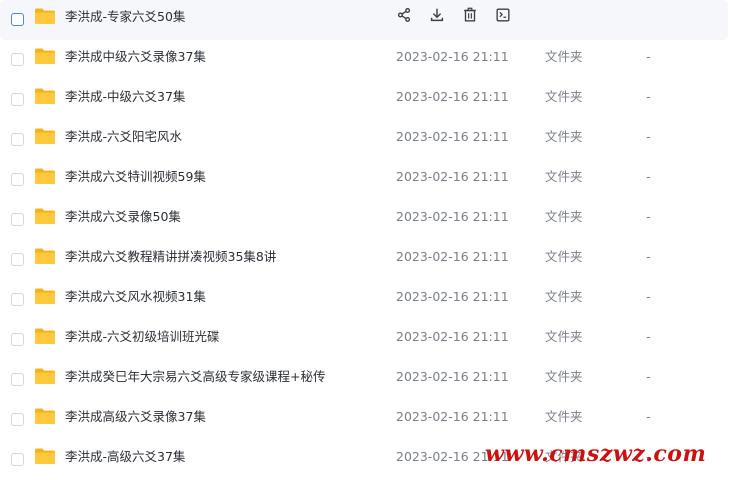  I want to click on delete-button, so click(470, 15).